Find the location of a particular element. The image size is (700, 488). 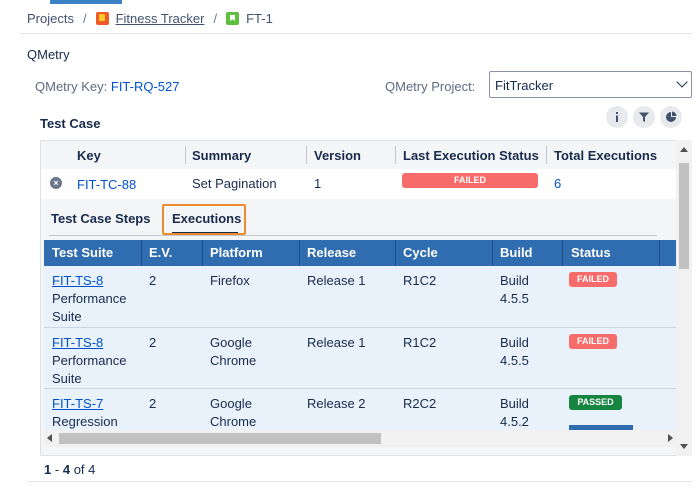

last-execution-status-badge: FAILED is located at coordinates (470, 180).